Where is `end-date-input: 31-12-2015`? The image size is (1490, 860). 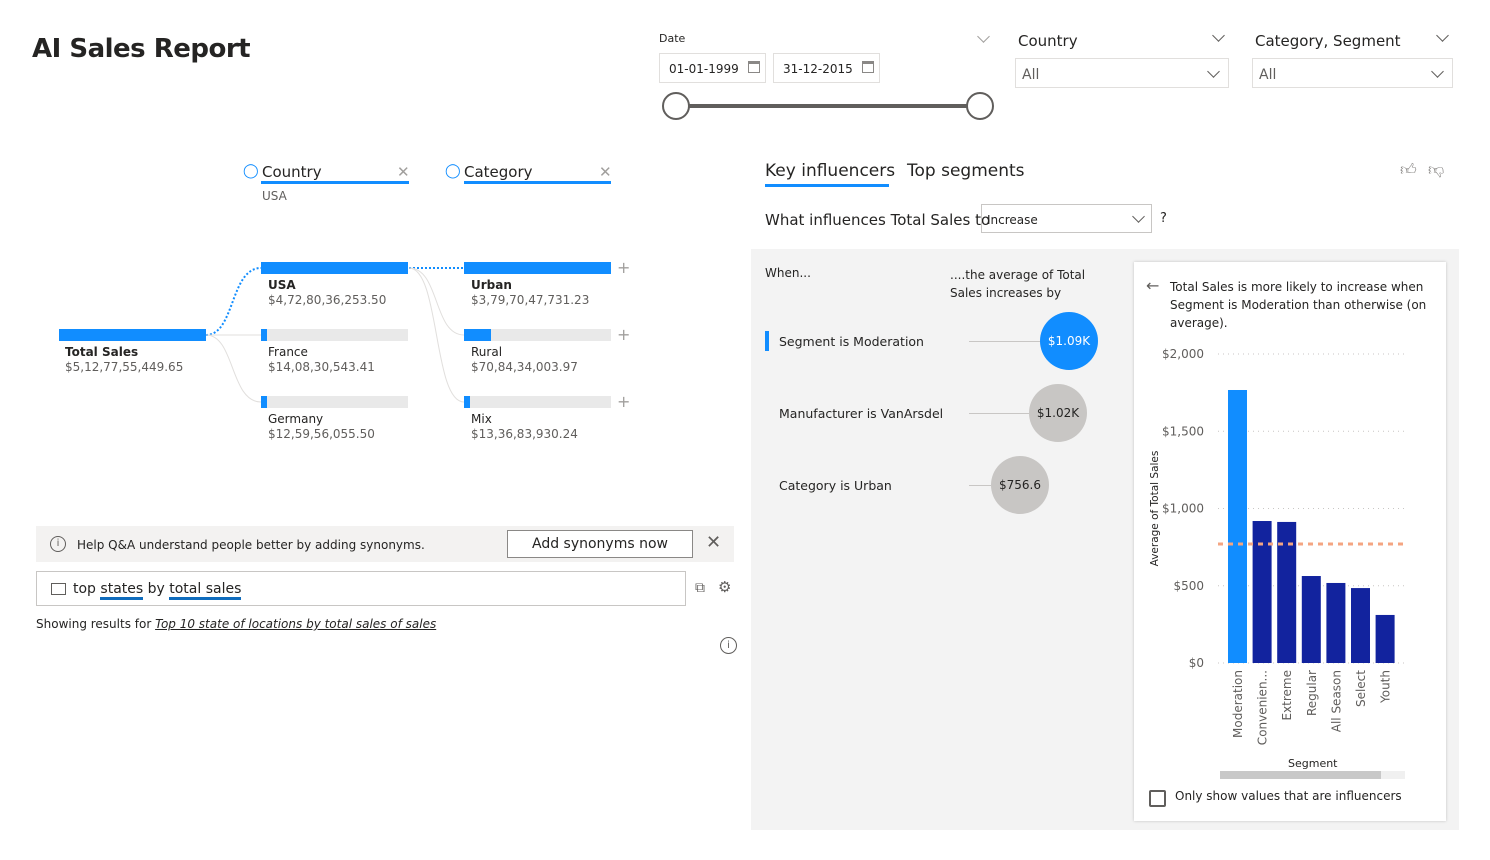 end-date-input: 31-12-2015 is located at coordinates (826, 68).